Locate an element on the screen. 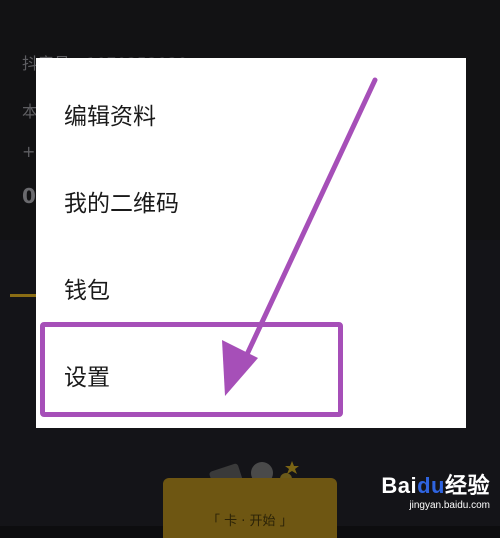 This screenshot has height=538, width=500. watermark-site: jingyan.baidu.com is located at coordinates (449, 505).